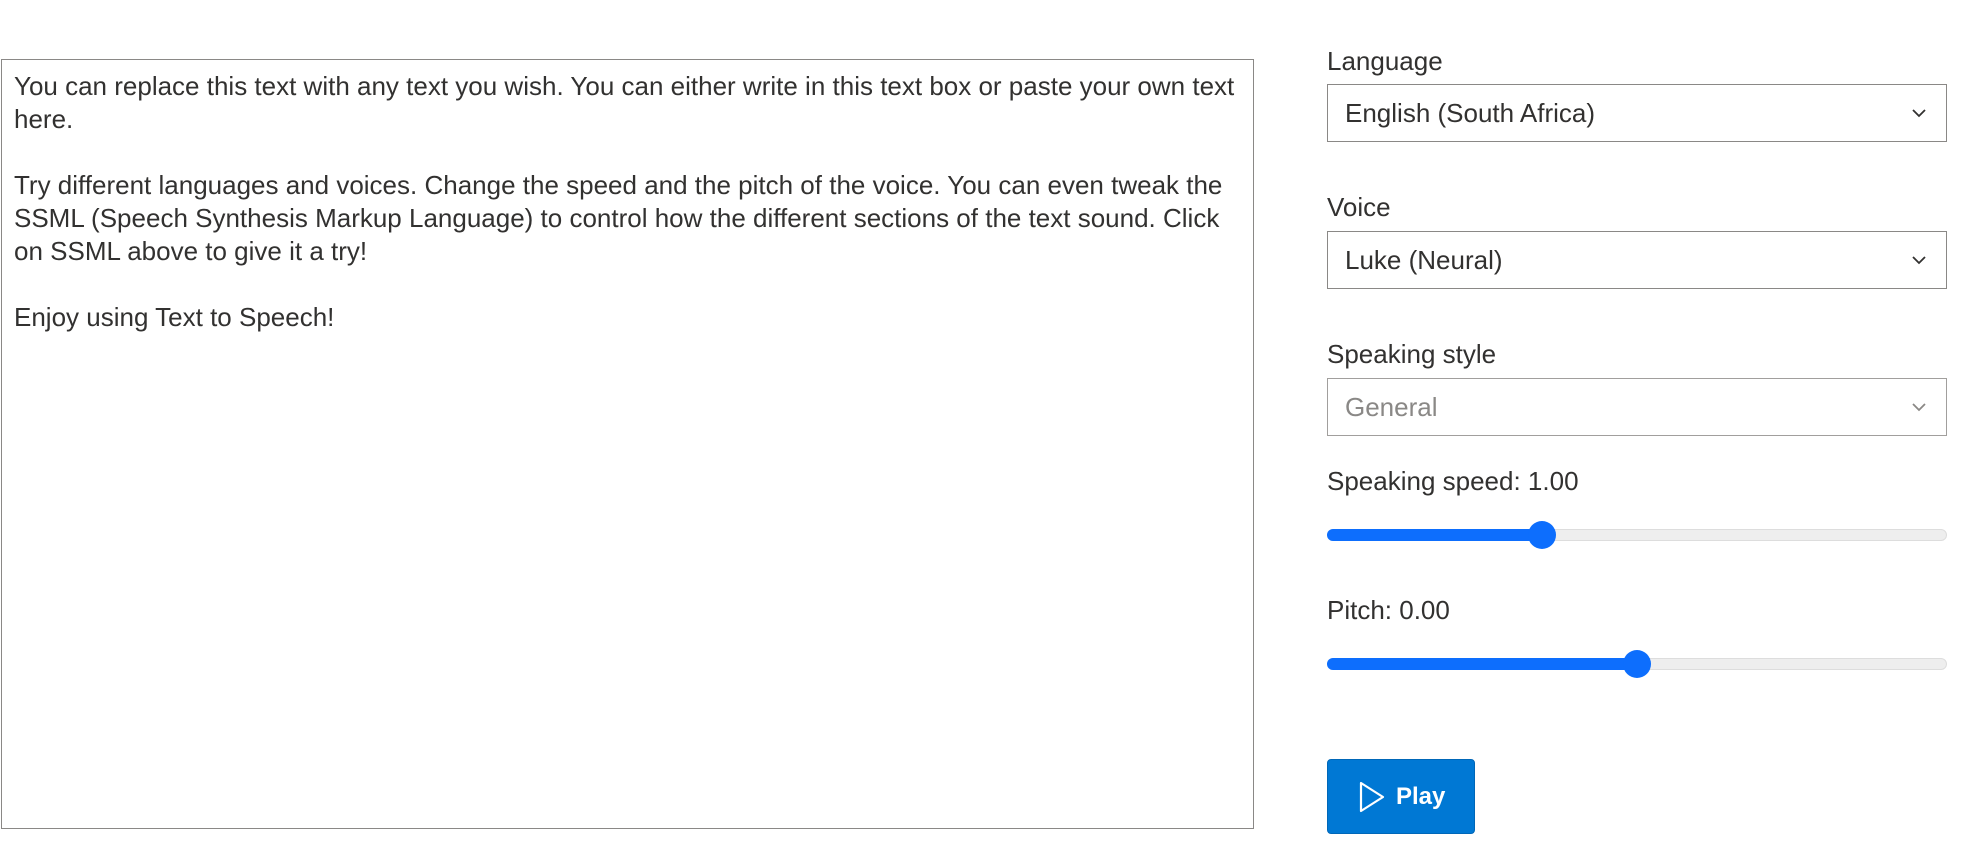 This screenshot has width=1975, height=854. I want to click on pitch-slider, so click(1637, 664).